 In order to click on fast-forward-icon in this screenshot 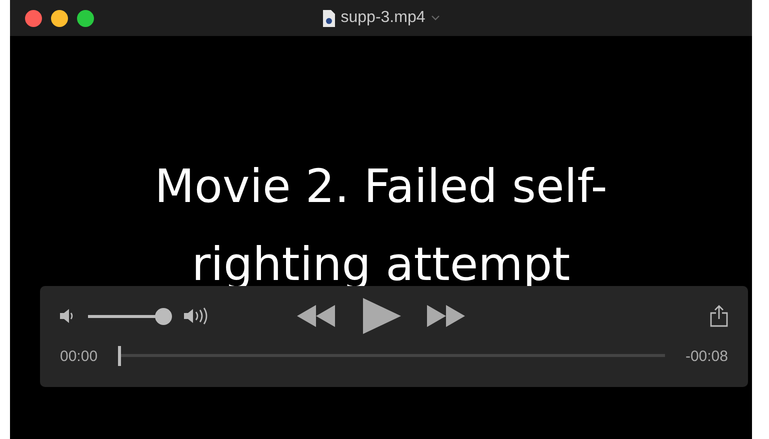, I will do `click(447, 316)`.